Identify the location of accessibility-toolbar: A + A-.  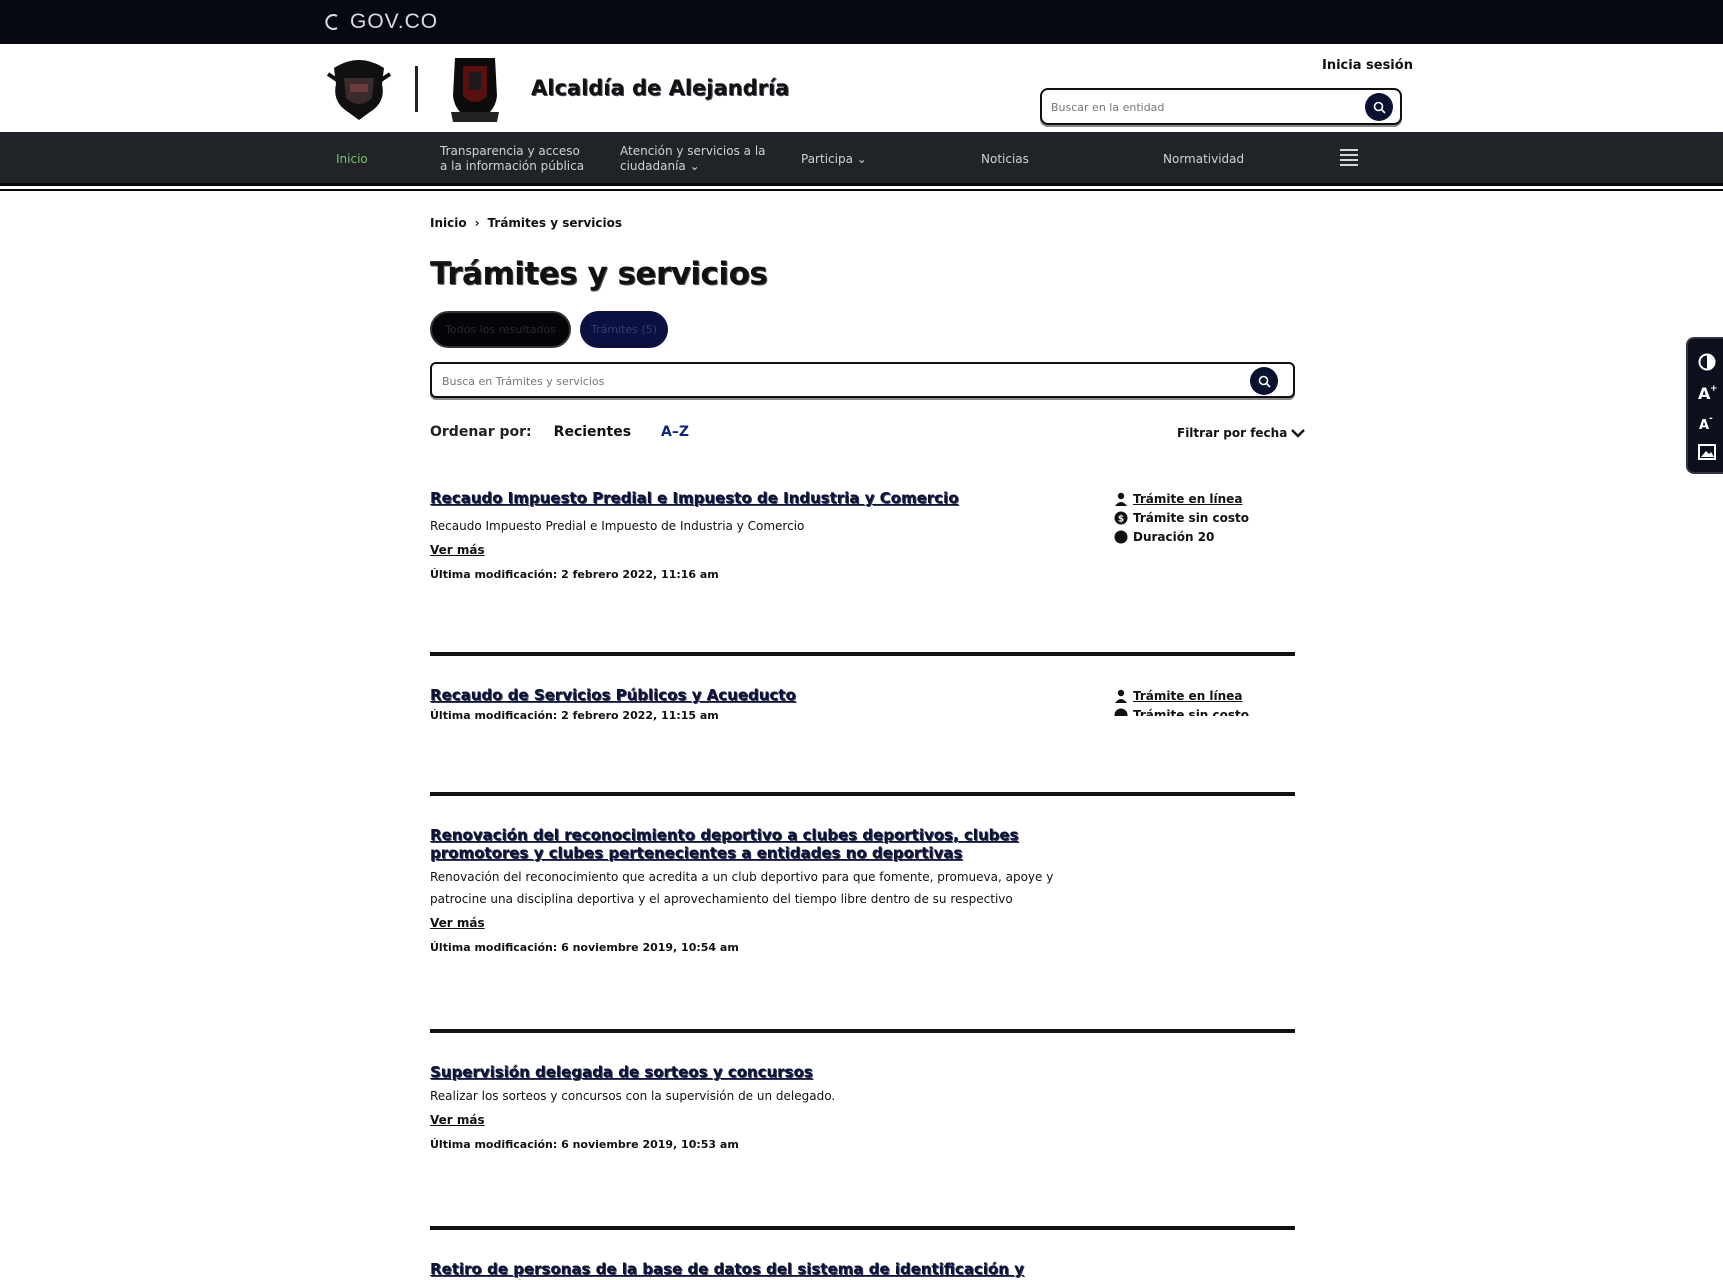
(1704, 405).